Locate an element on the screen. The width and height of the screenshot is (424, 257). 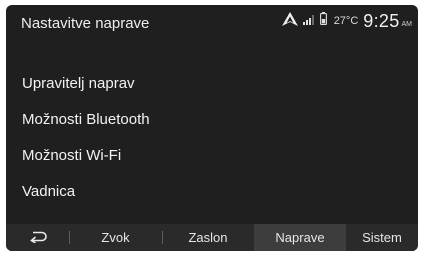
clock-time: 9:25 is located at coordinates (381, 20).